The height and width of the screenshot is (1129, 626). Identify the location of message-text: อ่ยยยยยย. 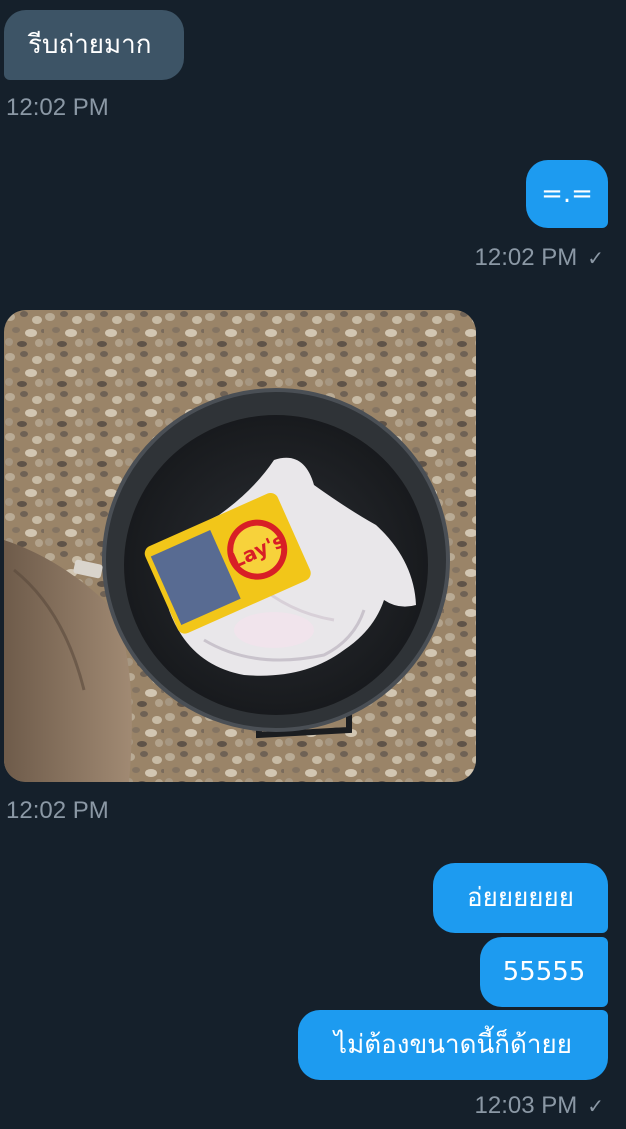
(520, 898).